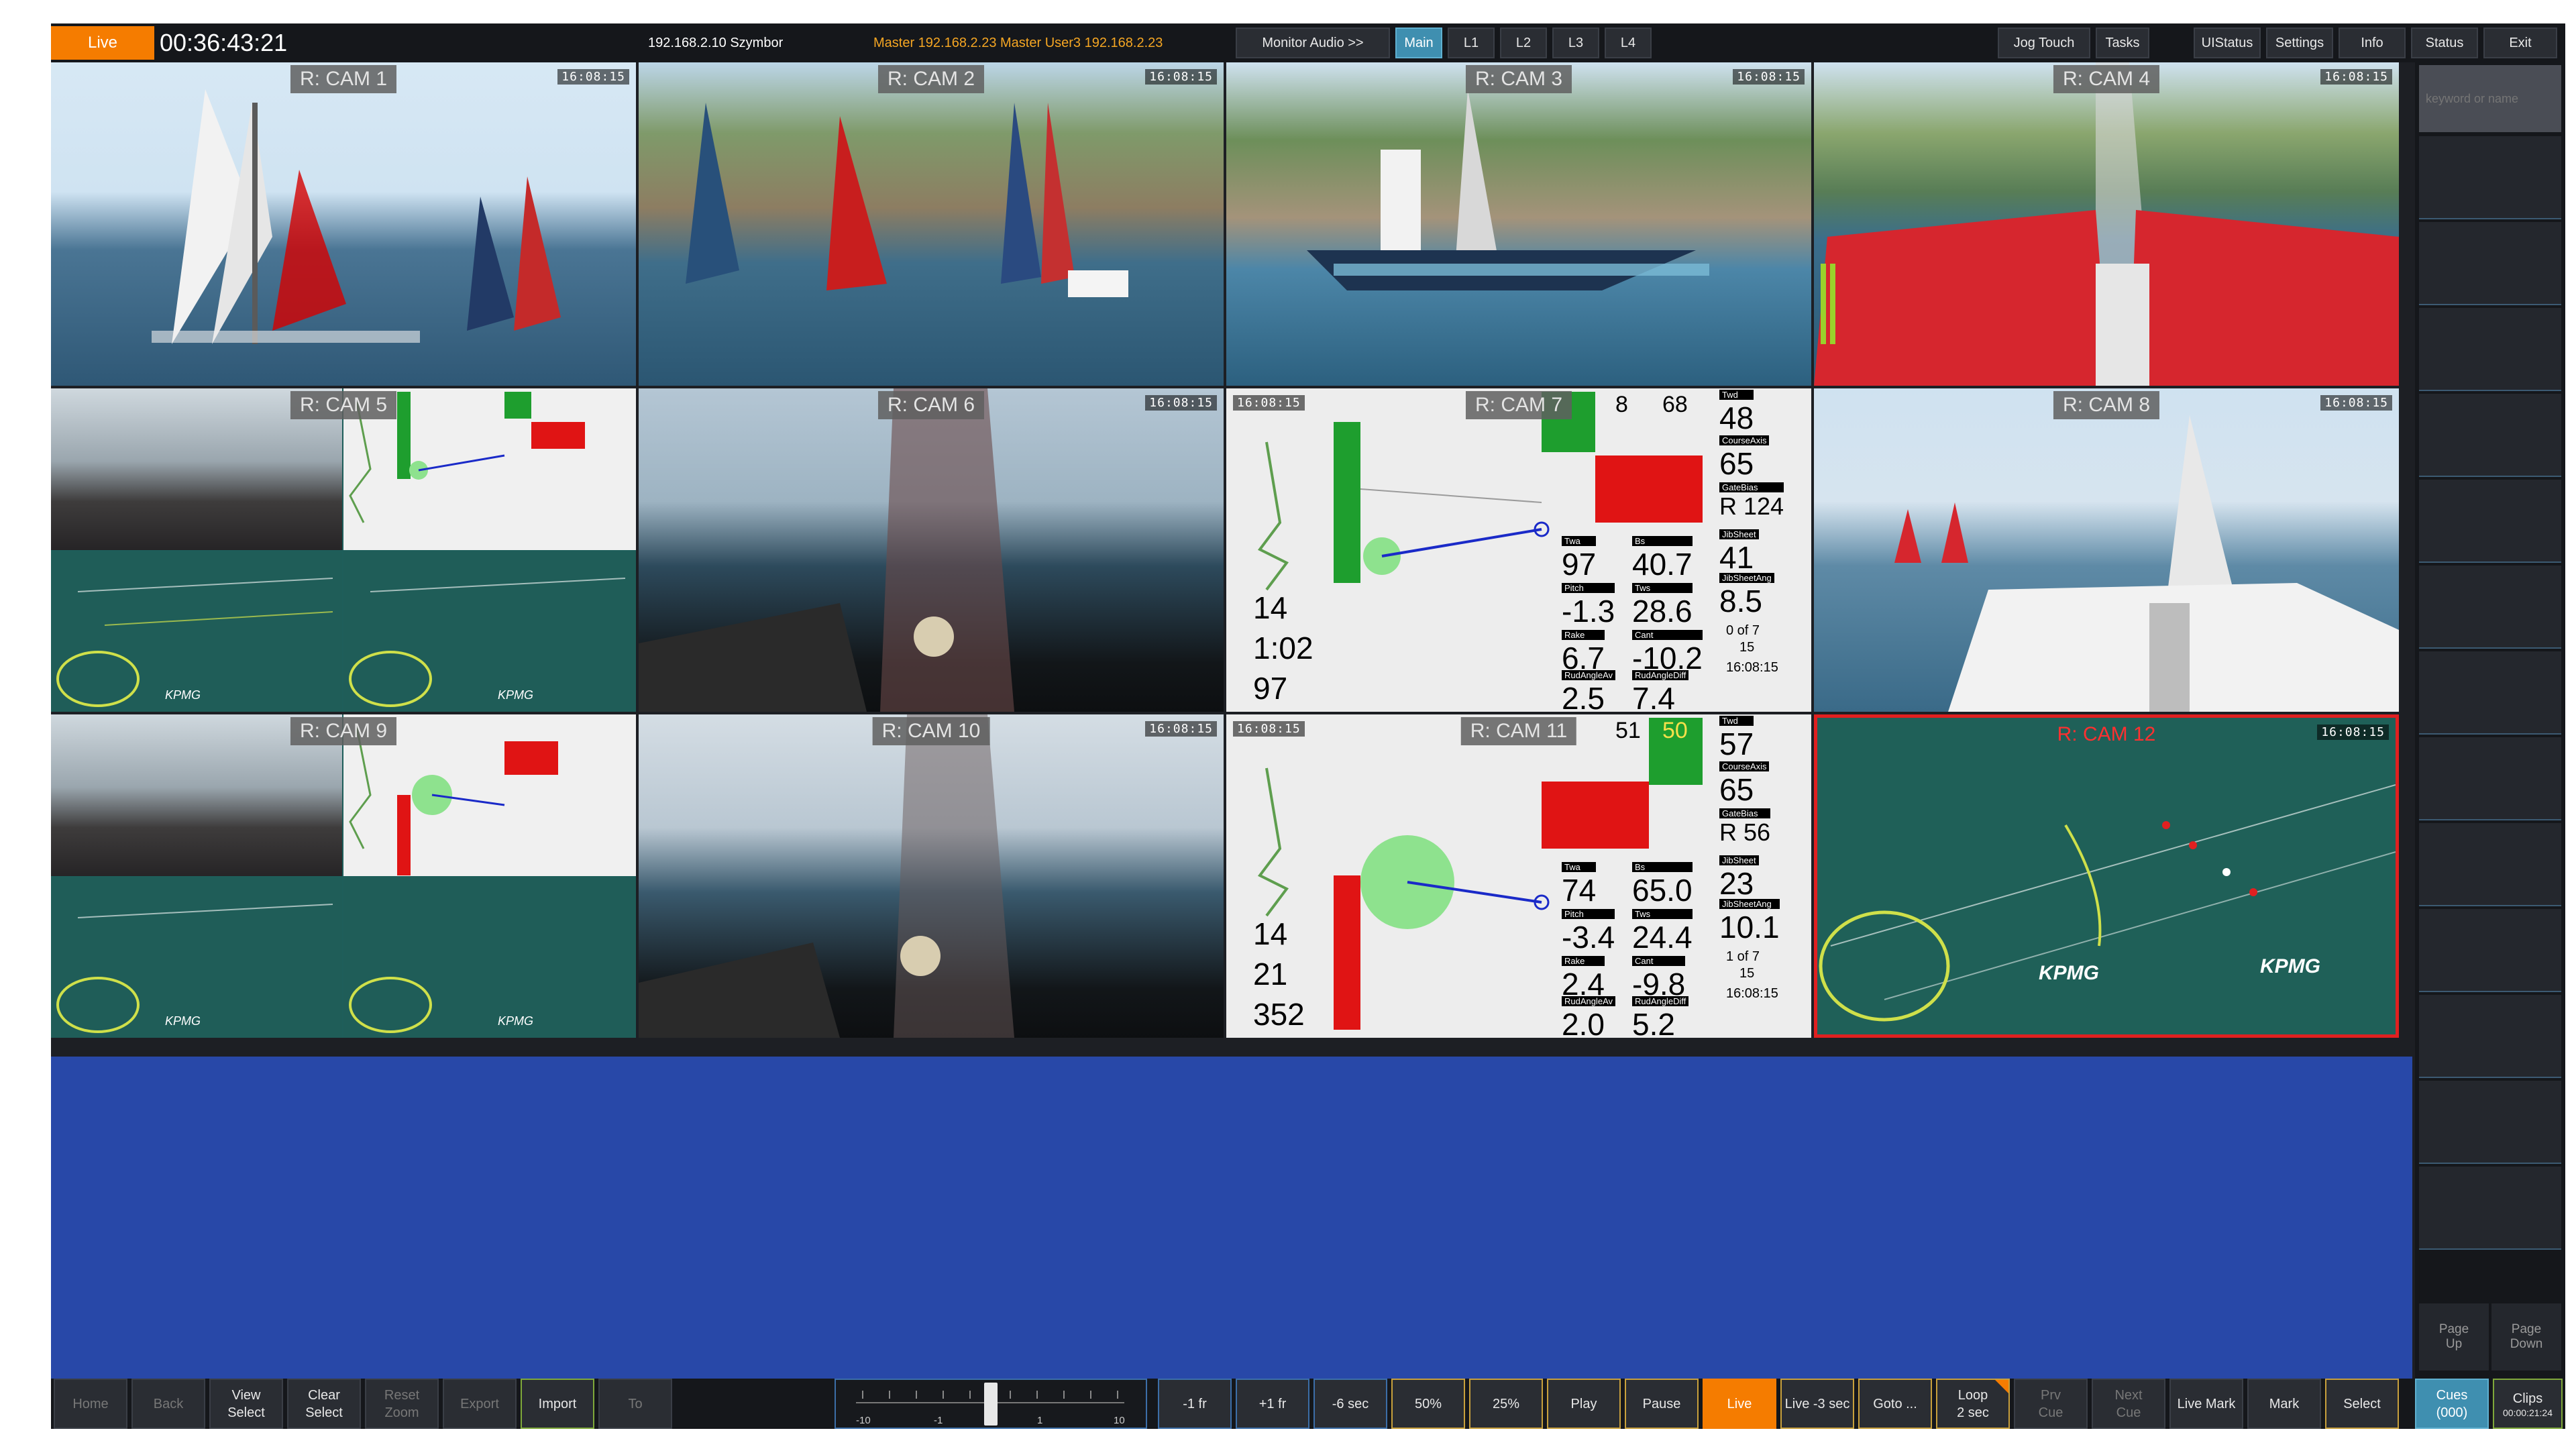  Describe the element at coordinates (635, 1404) in the screenshot. I see `to-button: To` at that location.